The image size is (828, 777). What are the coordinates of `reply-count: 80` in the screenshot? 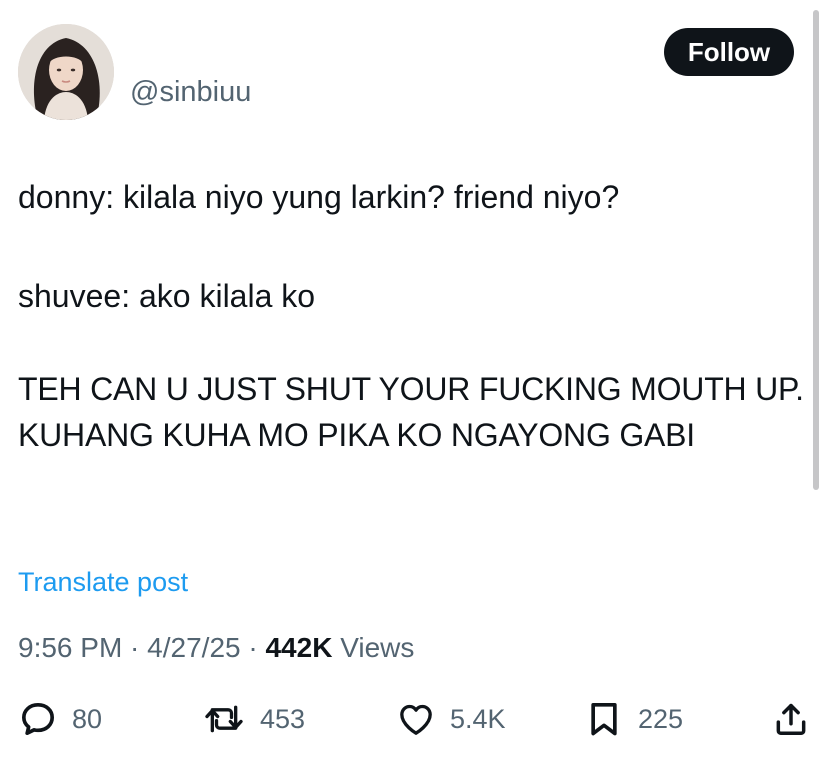 It's located at (87, 718).